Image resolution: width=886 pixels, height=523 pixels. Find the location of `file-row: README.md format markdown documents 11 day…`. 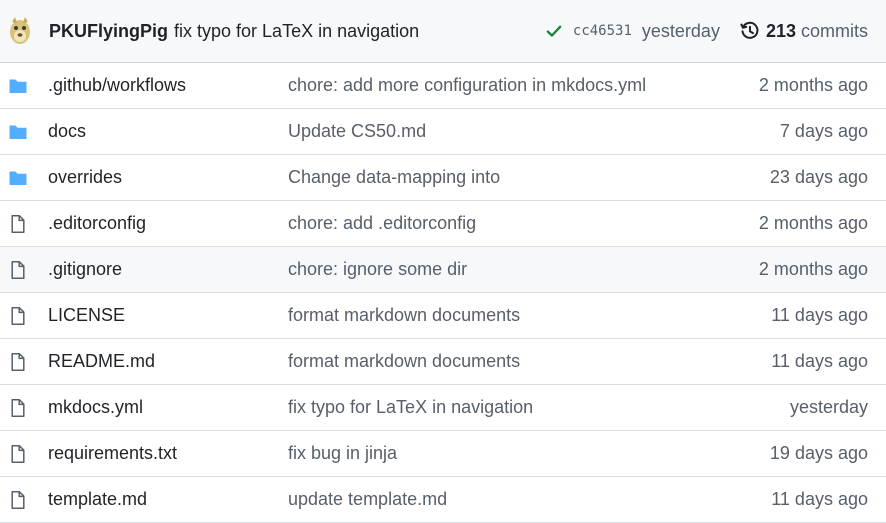

file-row: README.md format markdown documents 11 day… is located at coordinates (443, 362).